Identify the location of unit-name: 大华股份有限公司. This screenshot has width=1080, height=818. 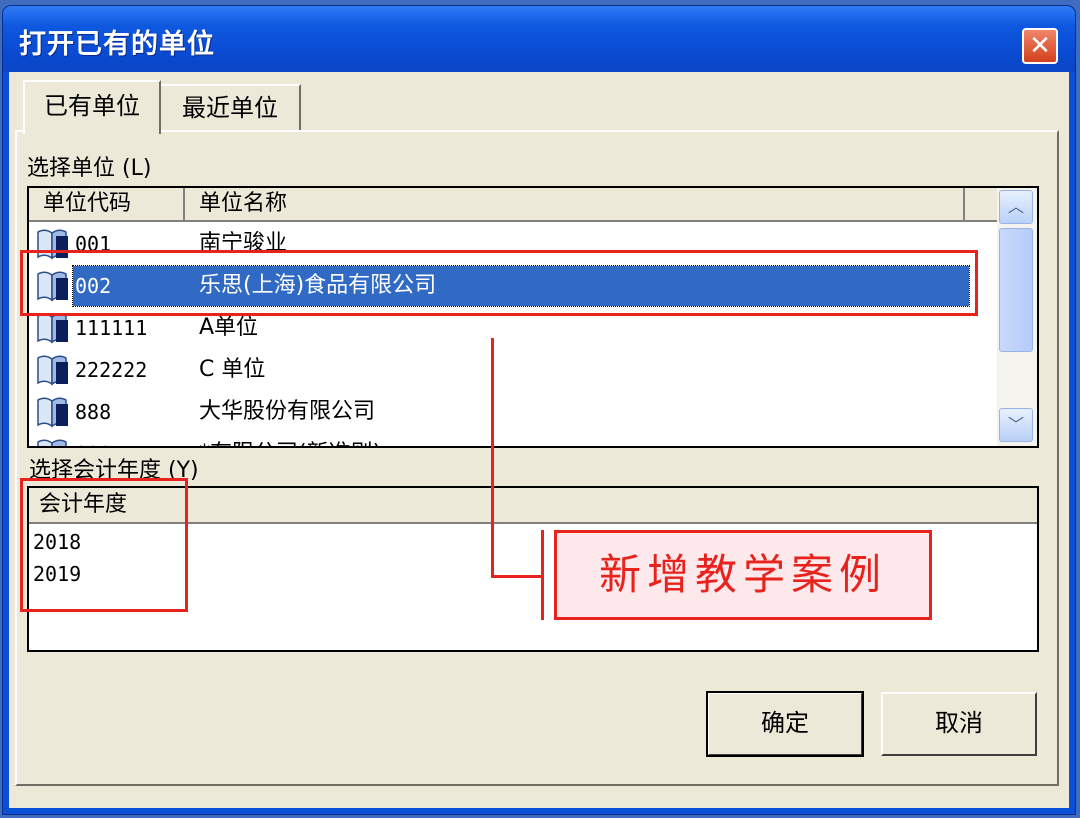
(287, 411).